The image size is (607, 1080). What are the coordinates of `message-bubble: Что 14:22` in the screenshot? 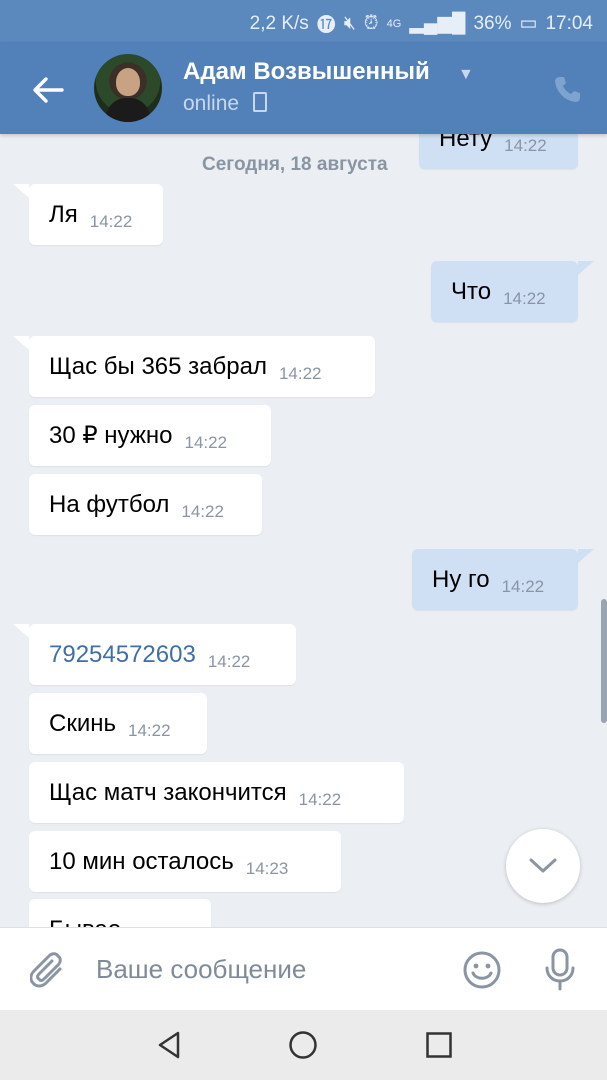 It's located at (504, 291).